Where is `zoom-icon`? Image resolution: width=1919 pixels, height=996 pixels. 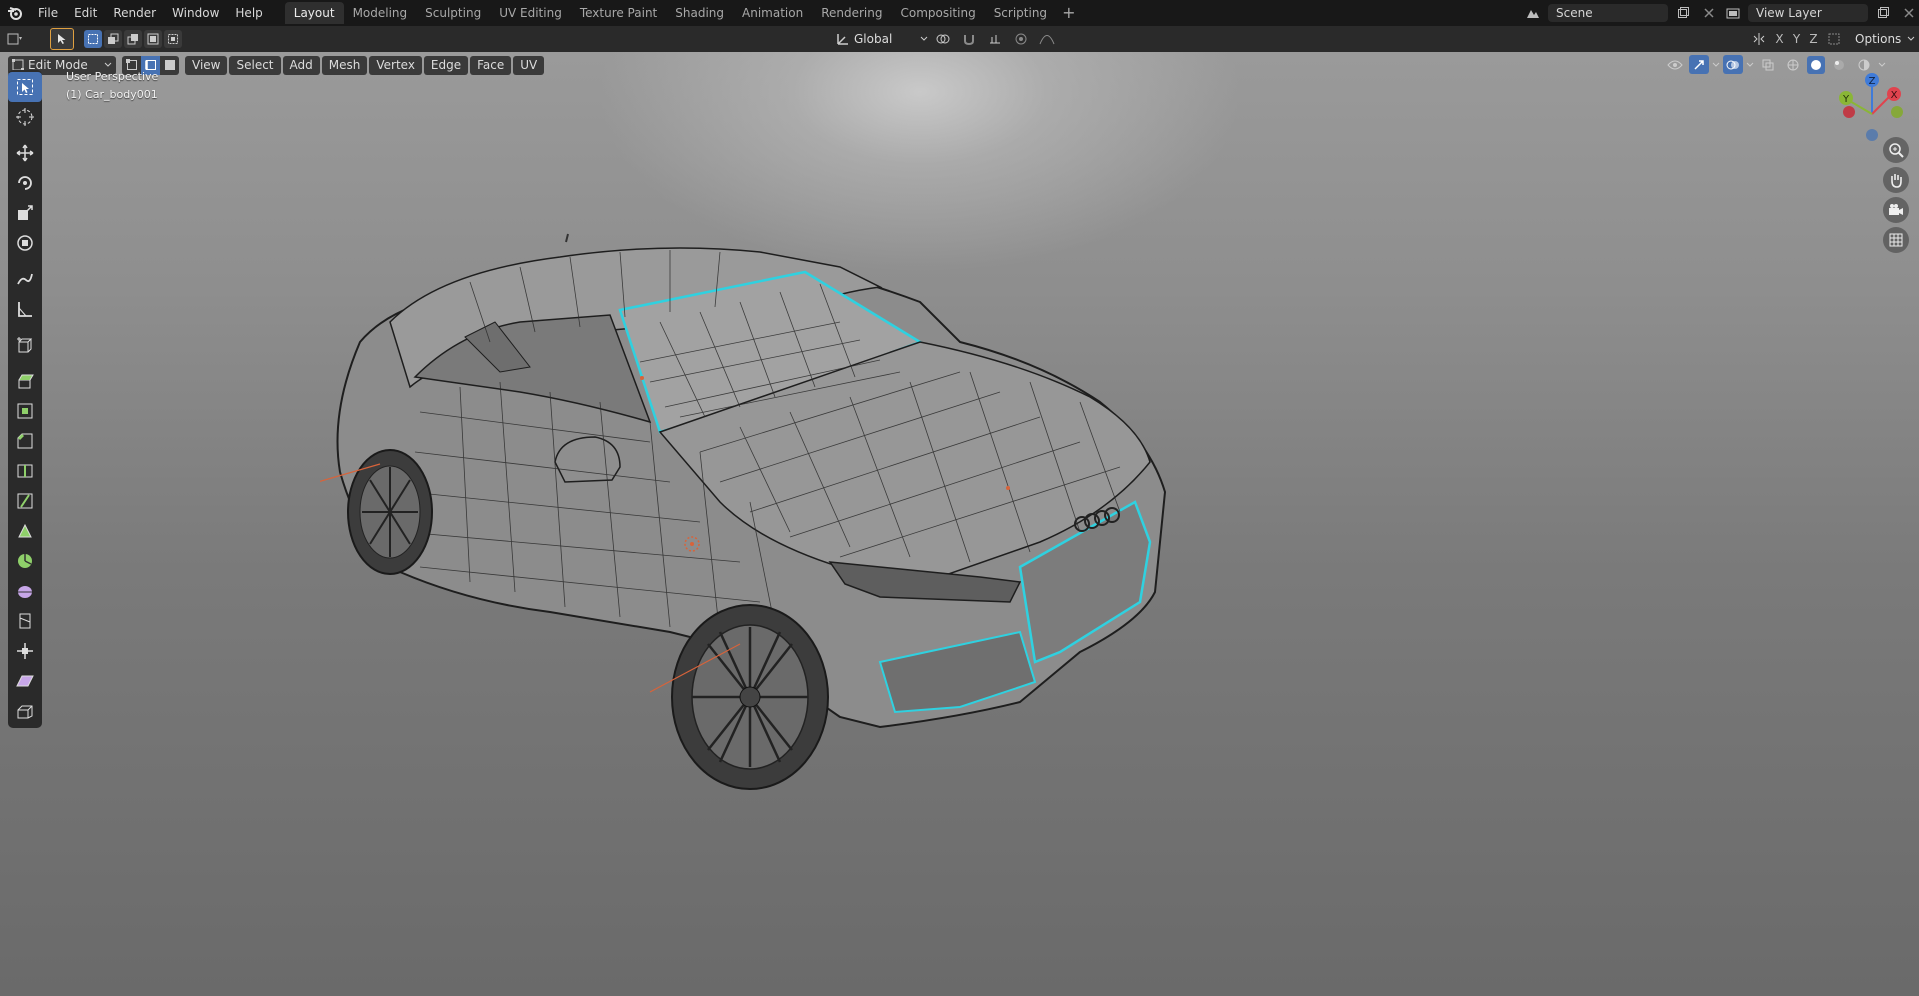 zoom-icon is located at coordinates (1896, 150).